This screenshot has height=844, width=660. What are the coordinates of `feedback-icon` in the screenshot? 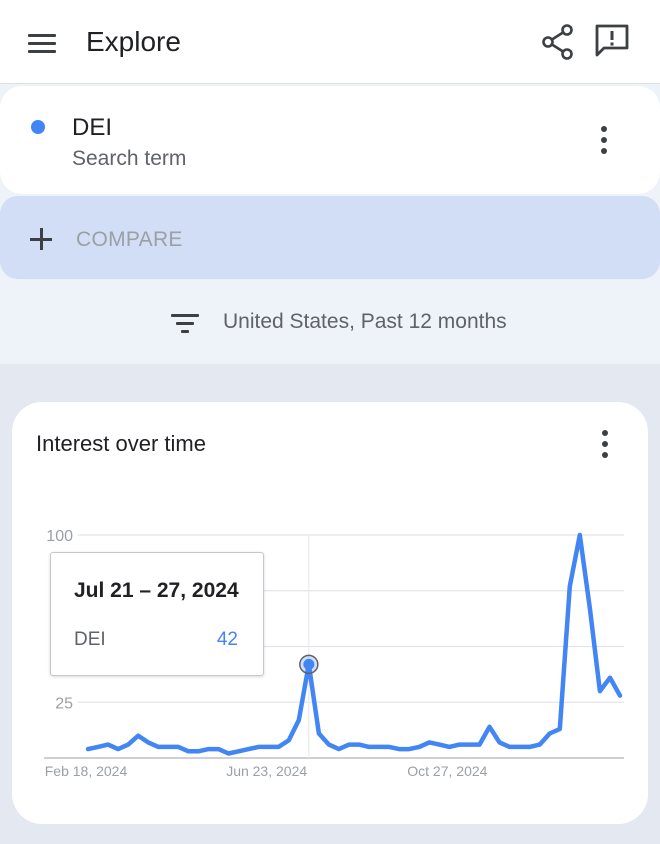 It's located at (612, 40).